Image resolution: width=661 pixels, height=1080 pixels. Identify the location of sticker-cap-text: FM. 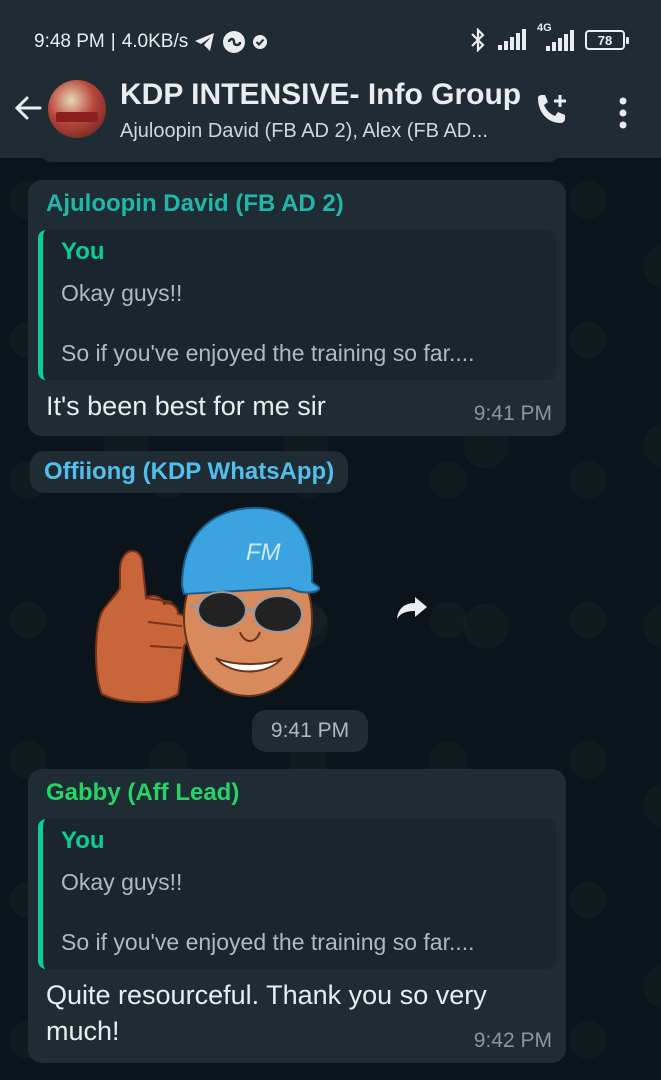
(263, 552).